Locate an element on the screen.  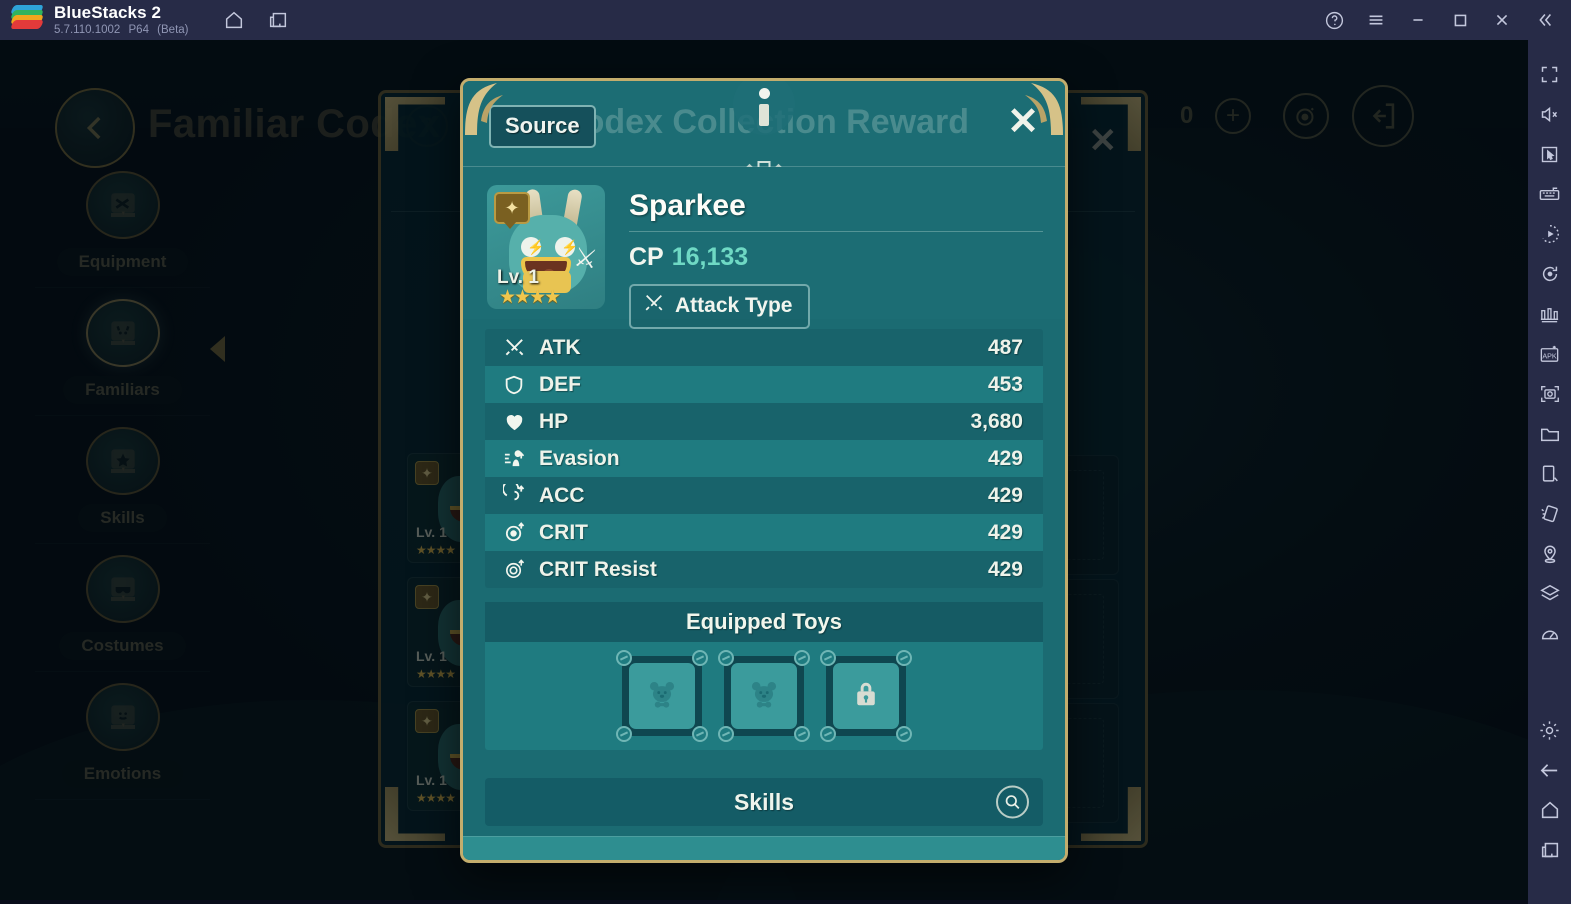
recents-icon is located at coordinates (1550, 850).